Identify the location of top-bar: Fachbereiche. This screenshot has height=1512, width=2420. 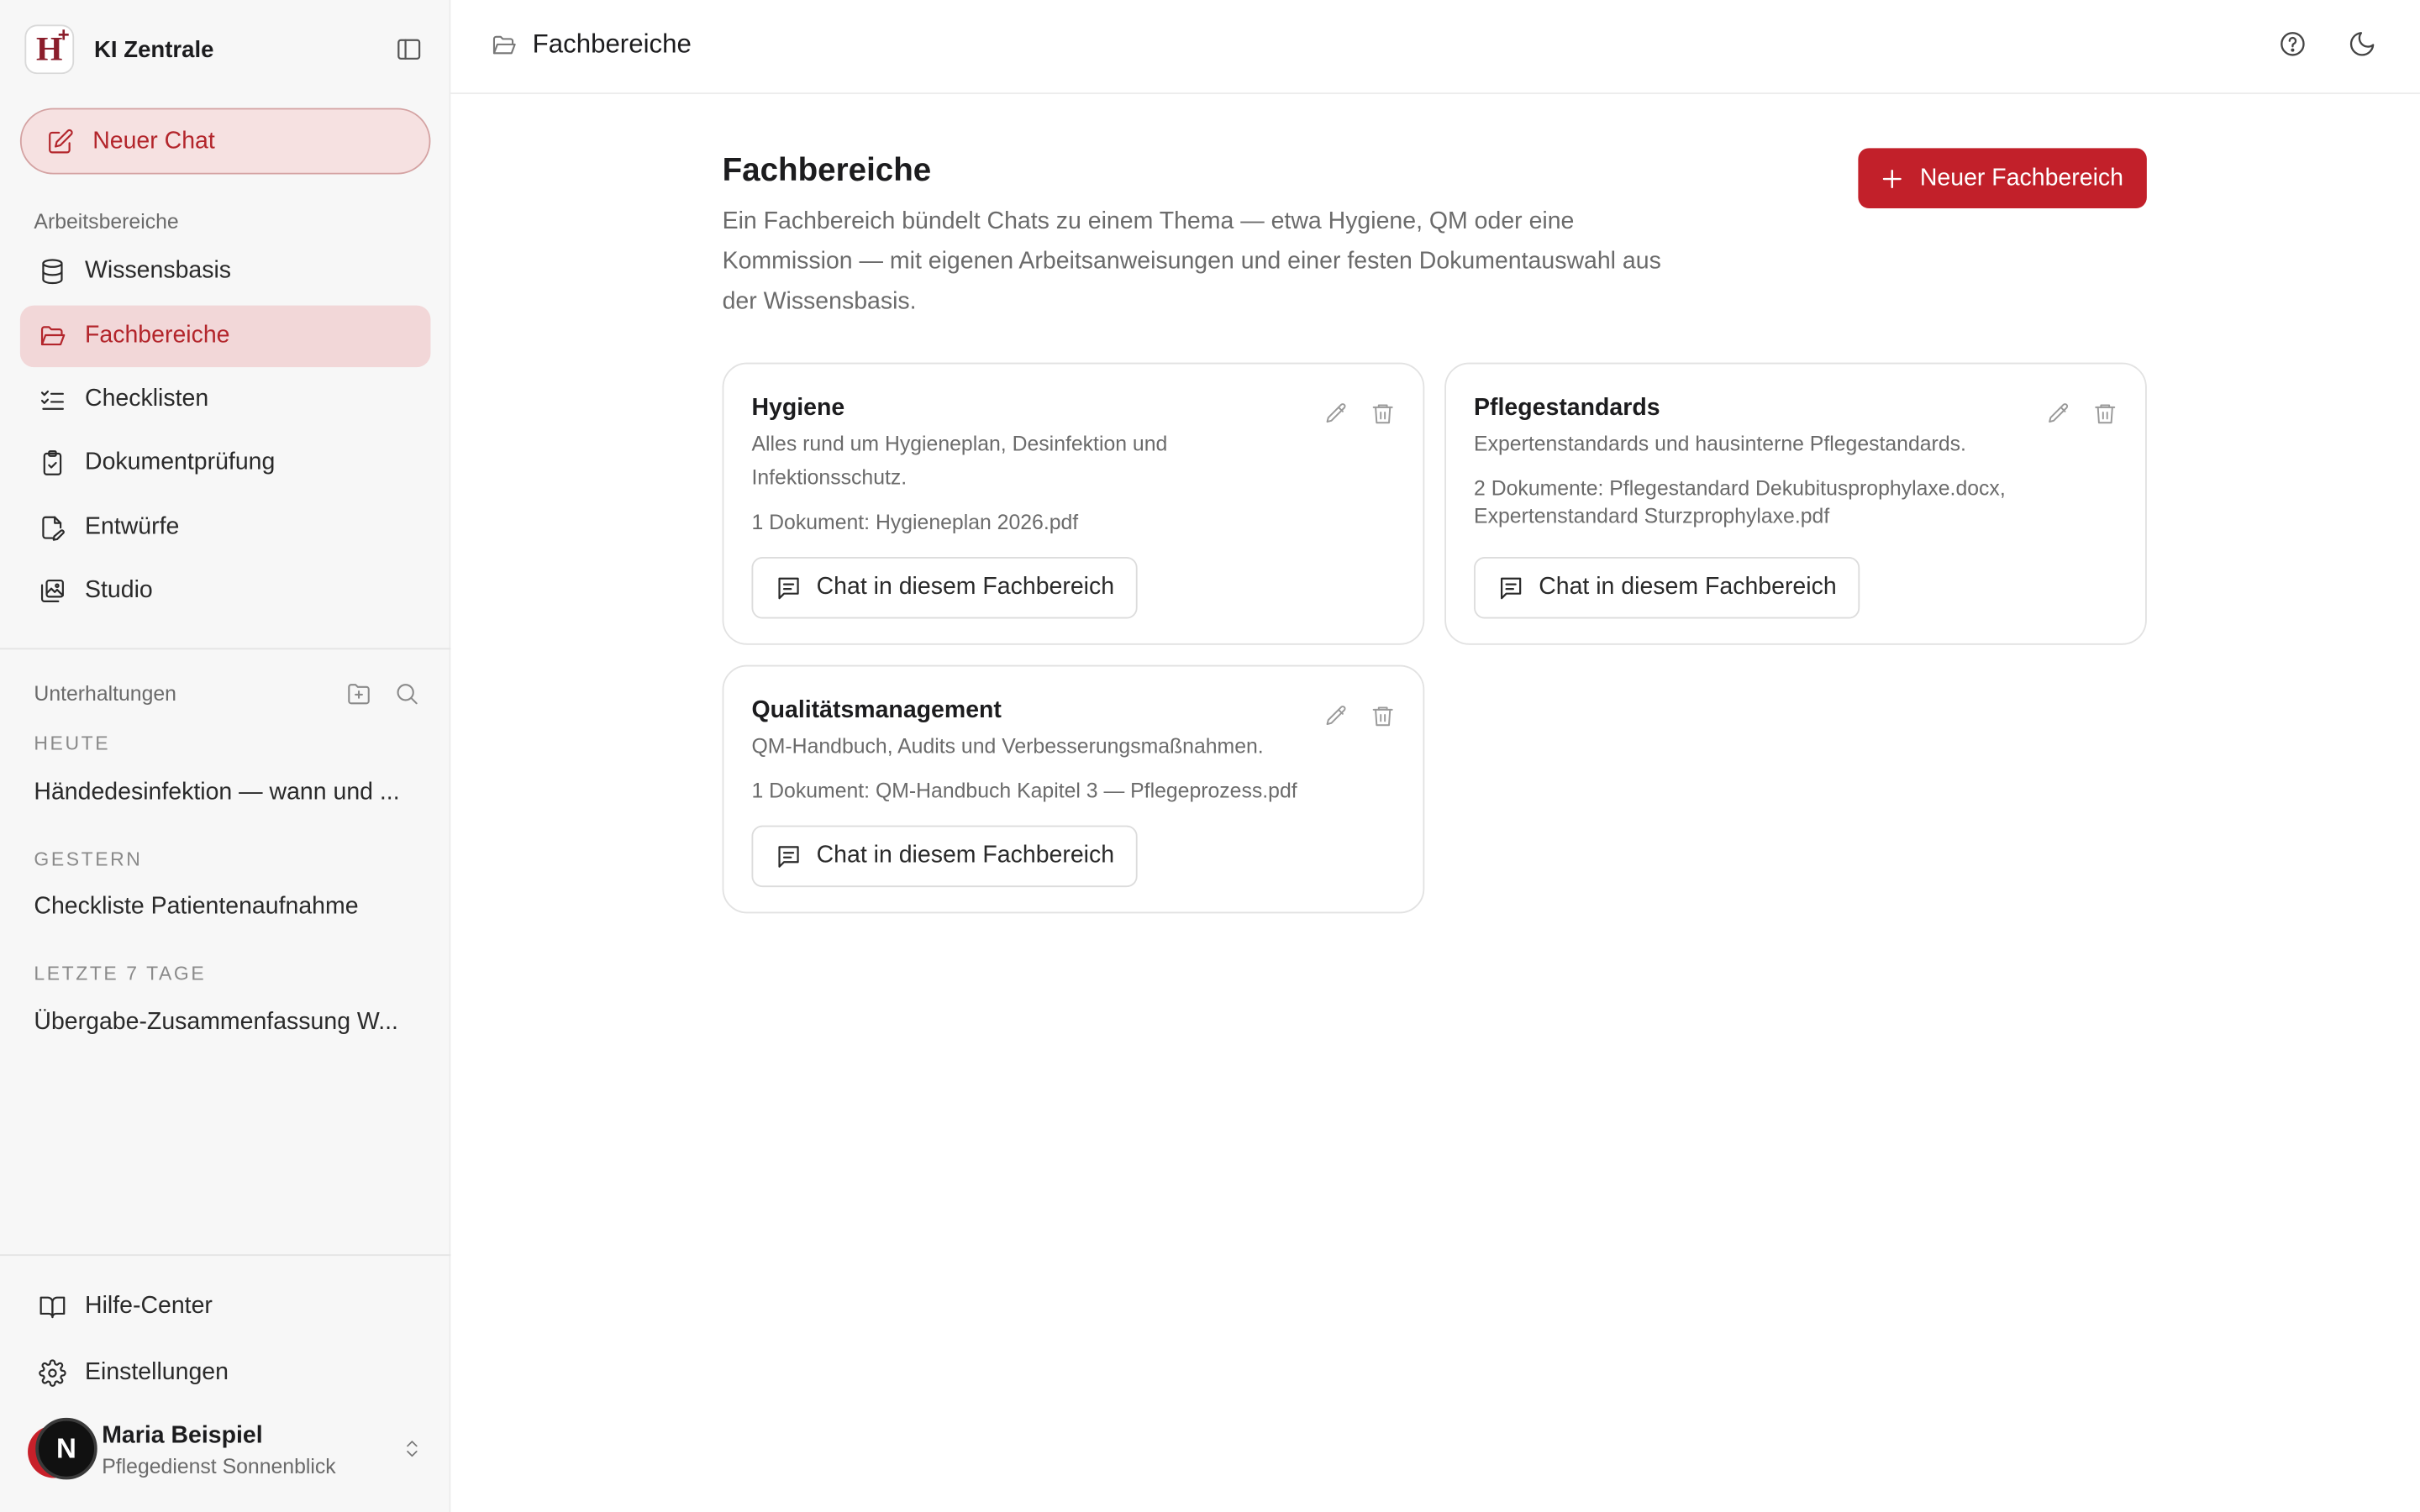
(1435, 47).